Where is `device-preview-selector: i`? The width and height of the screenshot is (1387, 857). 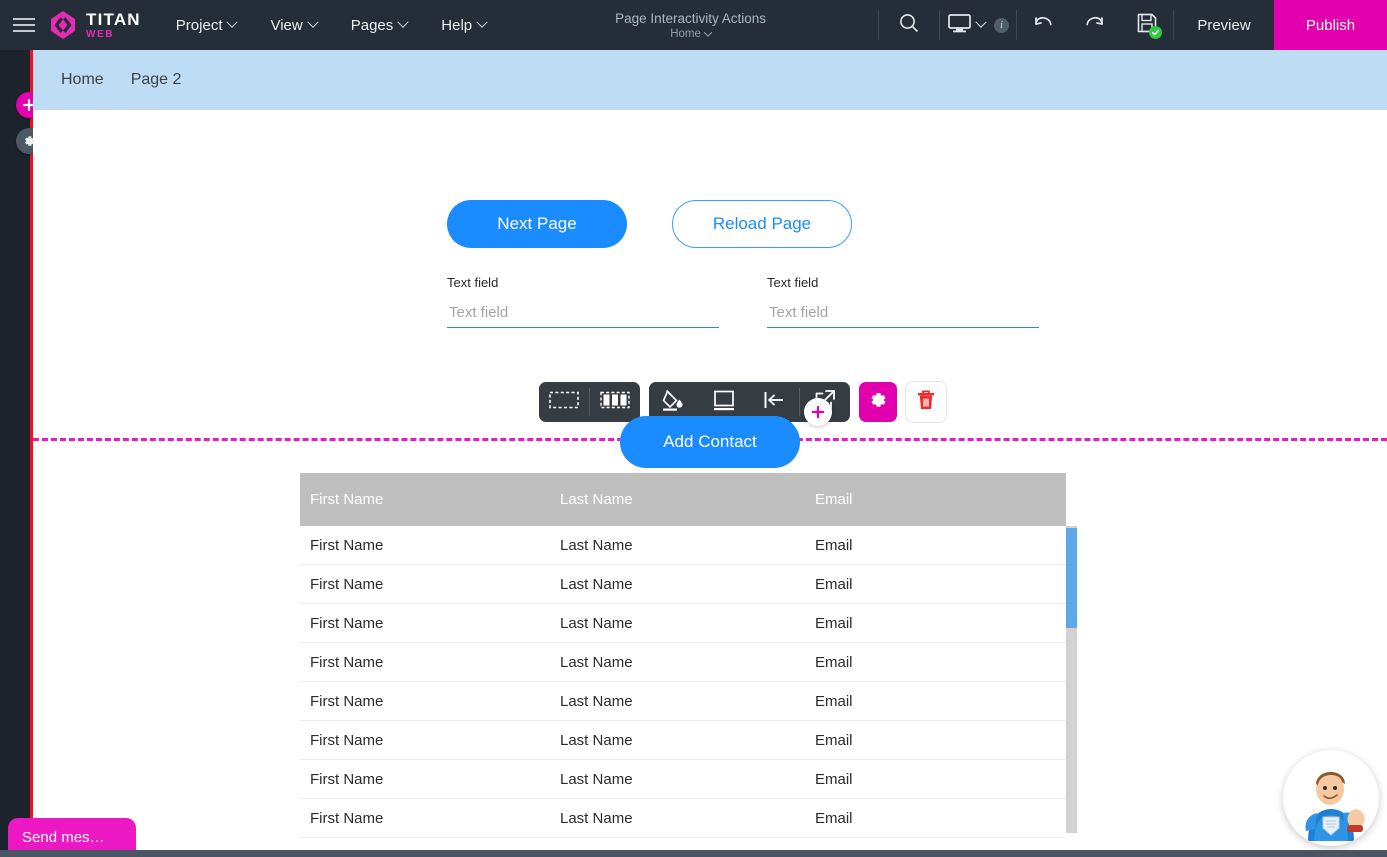 device-preview-selector: i is located at coordinates (978, 25).